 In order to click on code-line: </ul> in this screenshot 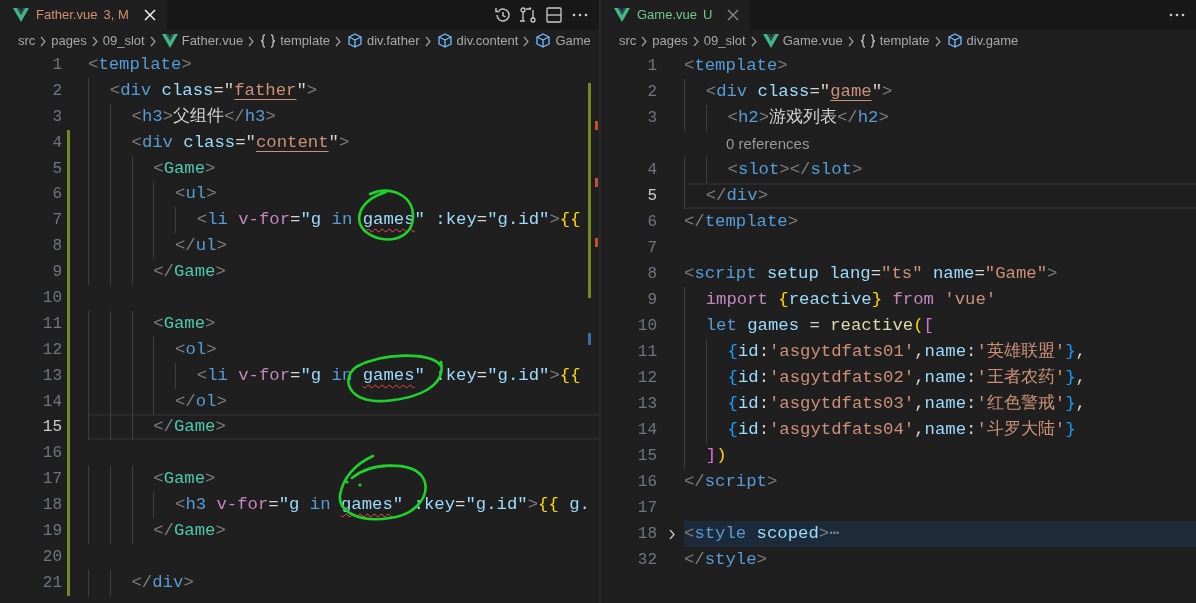, I will do `click(157, 246)`.